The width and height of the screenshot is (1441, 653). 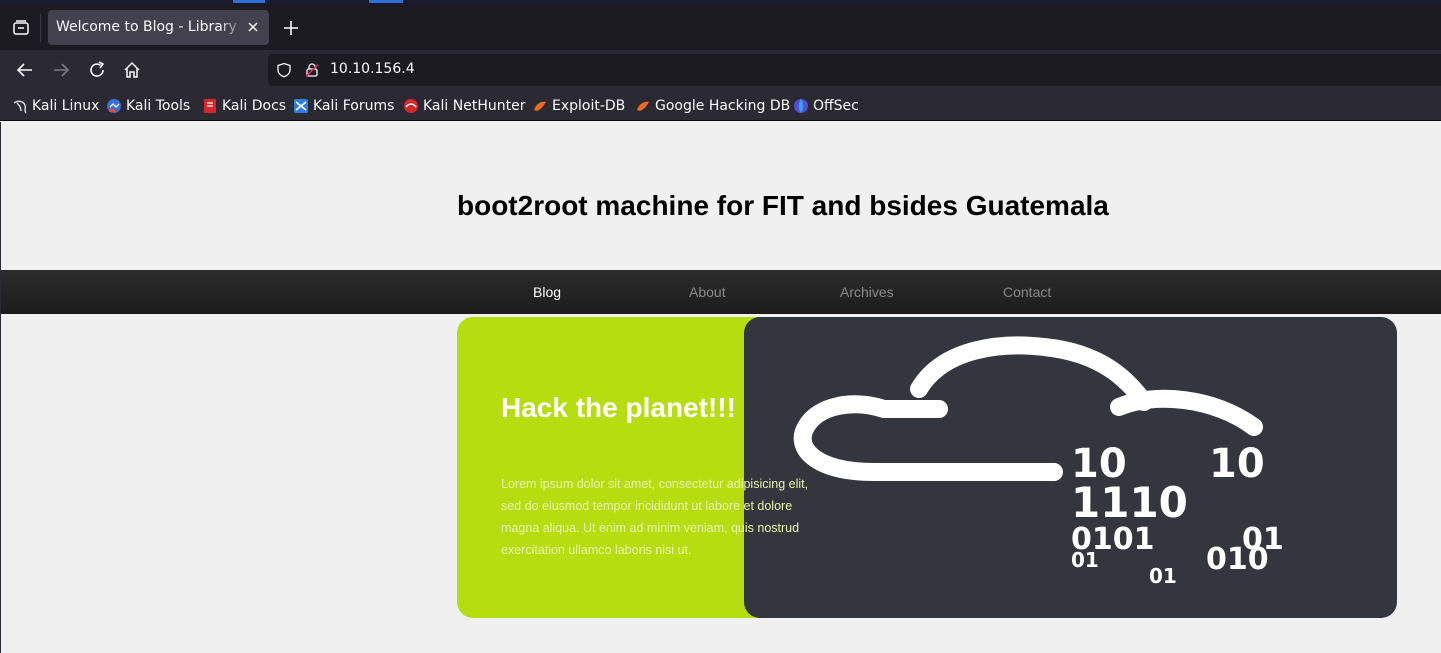 What do you see at coordinates (158, 106) in the screenshot?
I see `bookmark-label: Kali Tools` at bounding box center [158, 106].